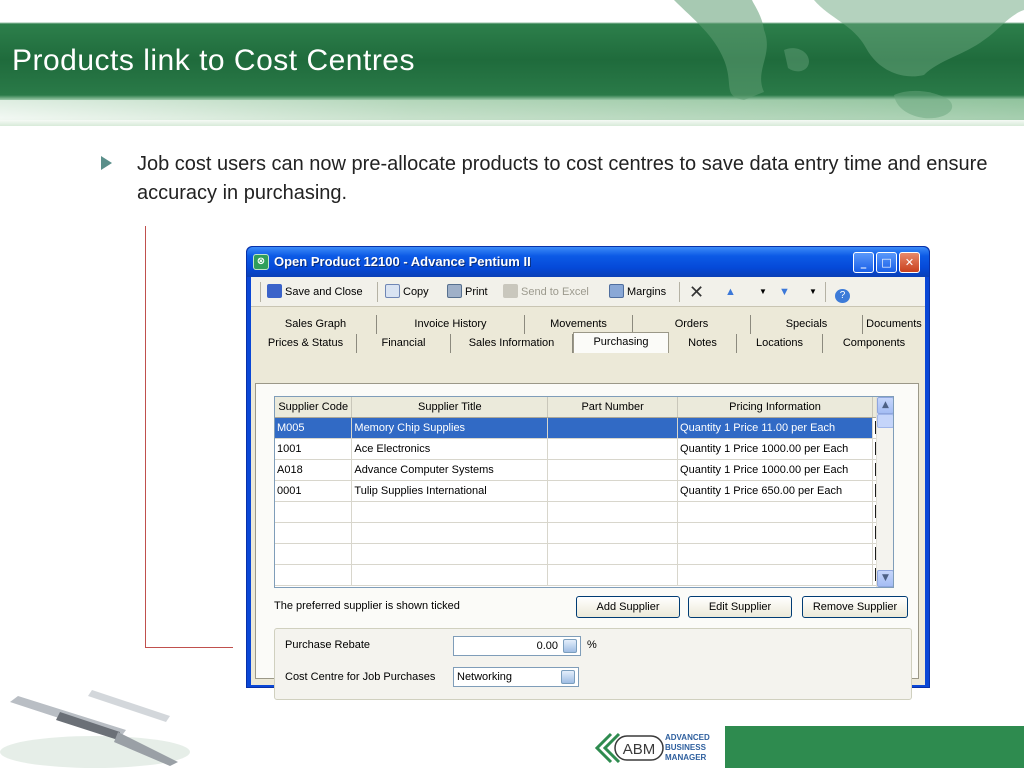  What do you see at coordinates (517, 646) in the screenshot?
I see `purchase-rebate-input: 0.00` at bounding box center [517, 646].